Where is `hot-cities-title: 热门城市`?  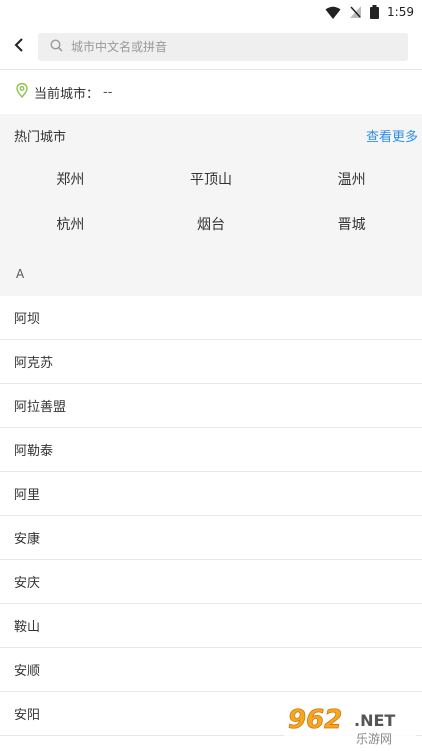 hot-cities-title: 热门城市 is located at coordinates (40, 137).